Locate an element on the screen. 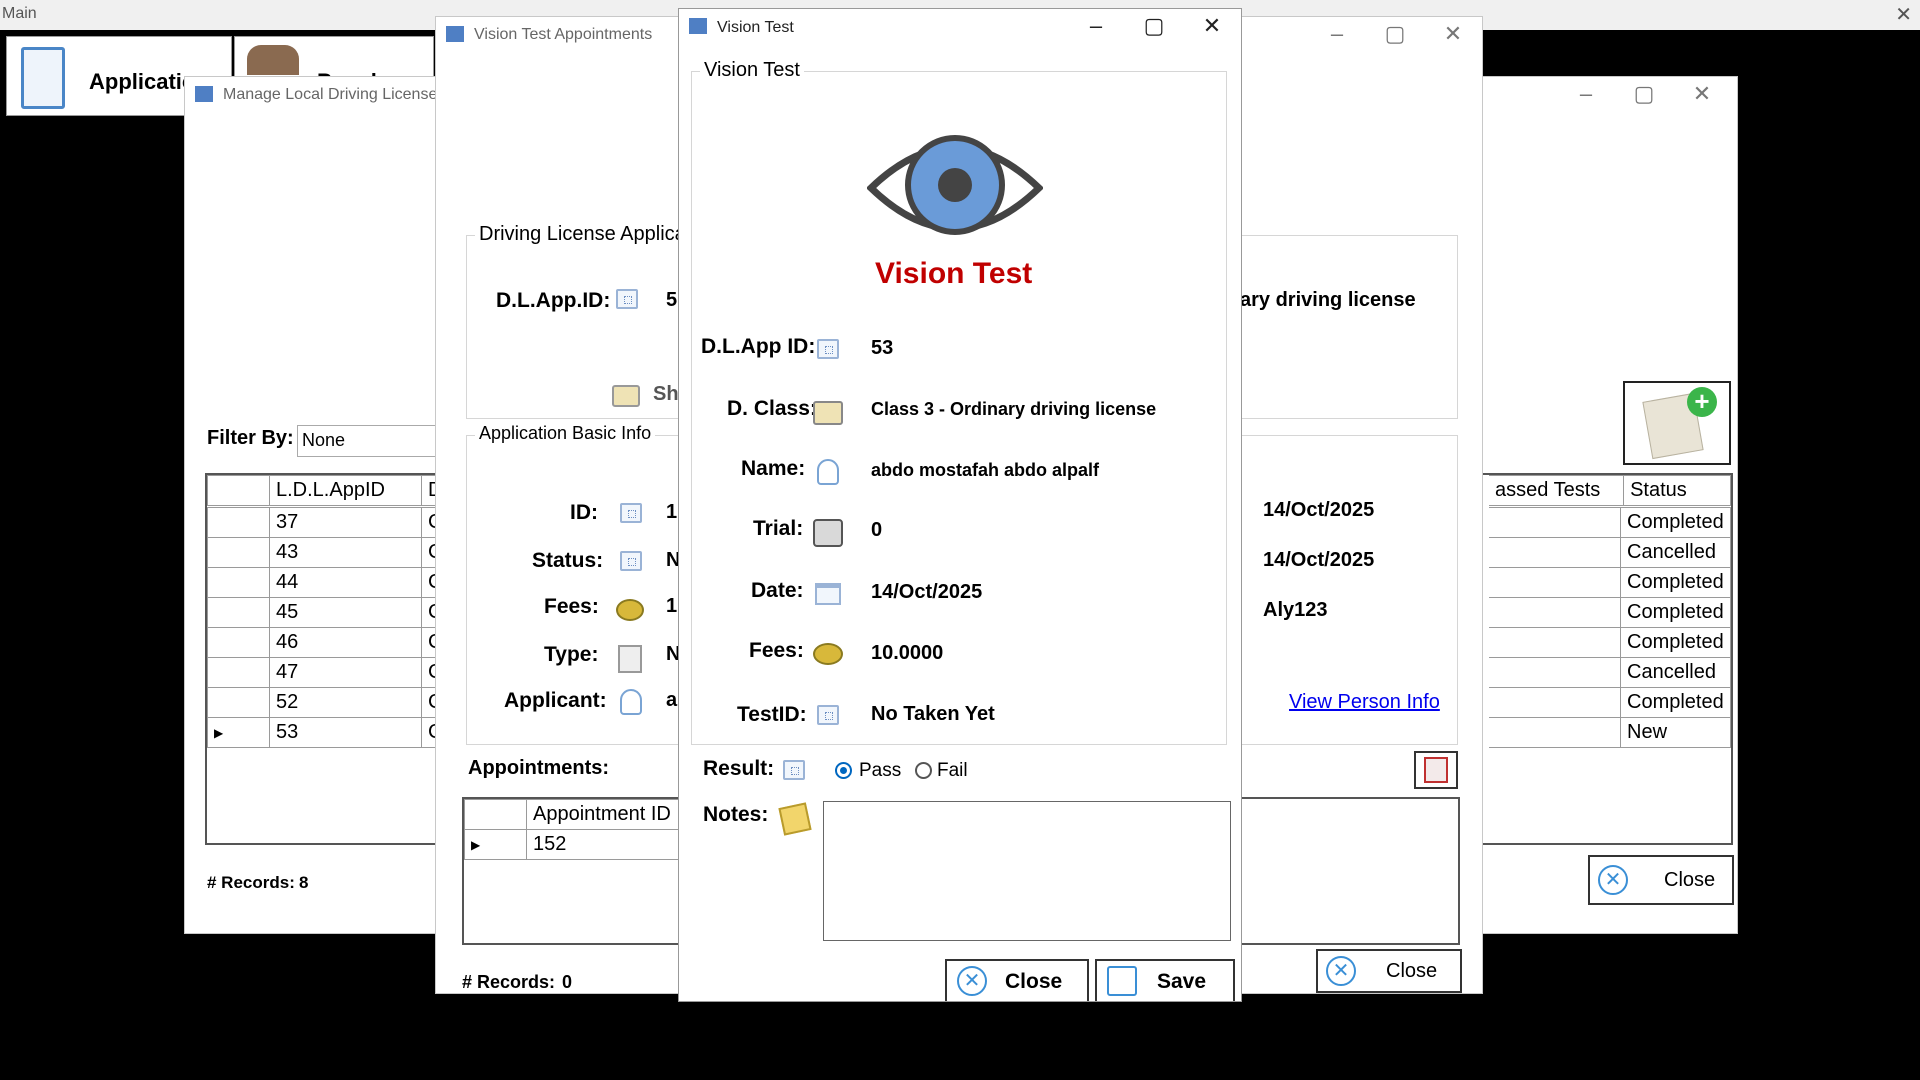 This screenshot has width=1920, height=1080. row-selector: ▶ is located at coordinates (238, 732).